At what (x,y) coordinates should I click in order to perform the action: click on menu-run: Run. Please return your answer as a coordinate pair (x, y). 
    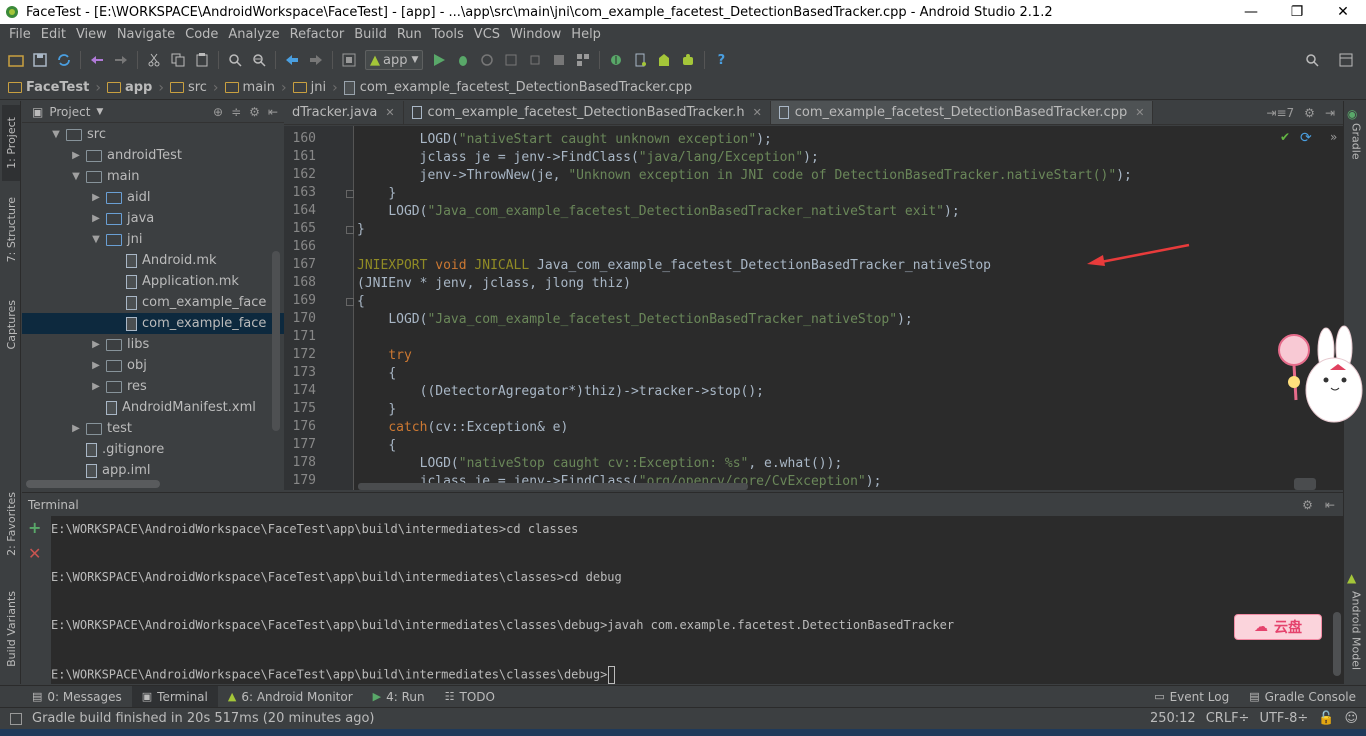
    Looking at the image, I should click on (409, 34).